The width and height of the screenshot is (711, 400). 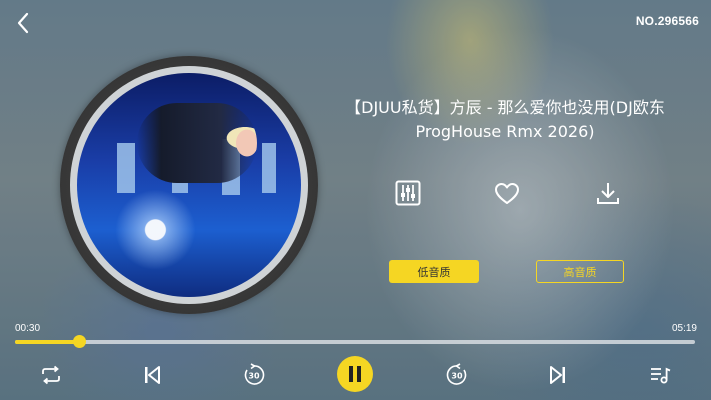 I want to click on previous-track-button, so click(x=152, y=375).